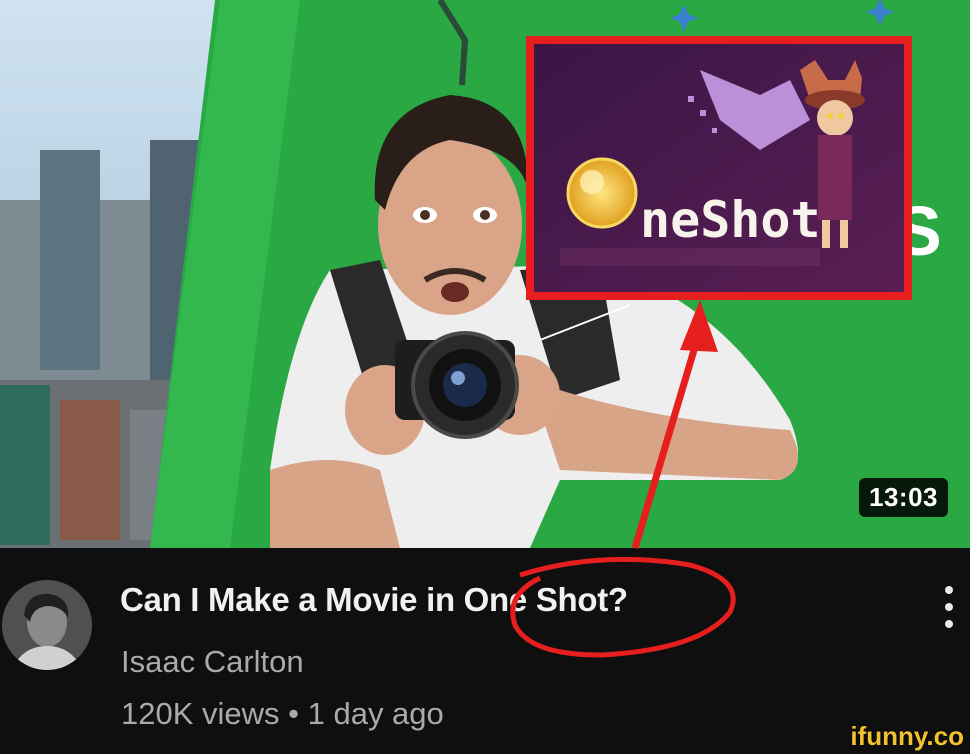 The width and height of the screenshot is (970, 754). I want to click on video-stats: 120K views • 1 day ago, so click(282, 713).